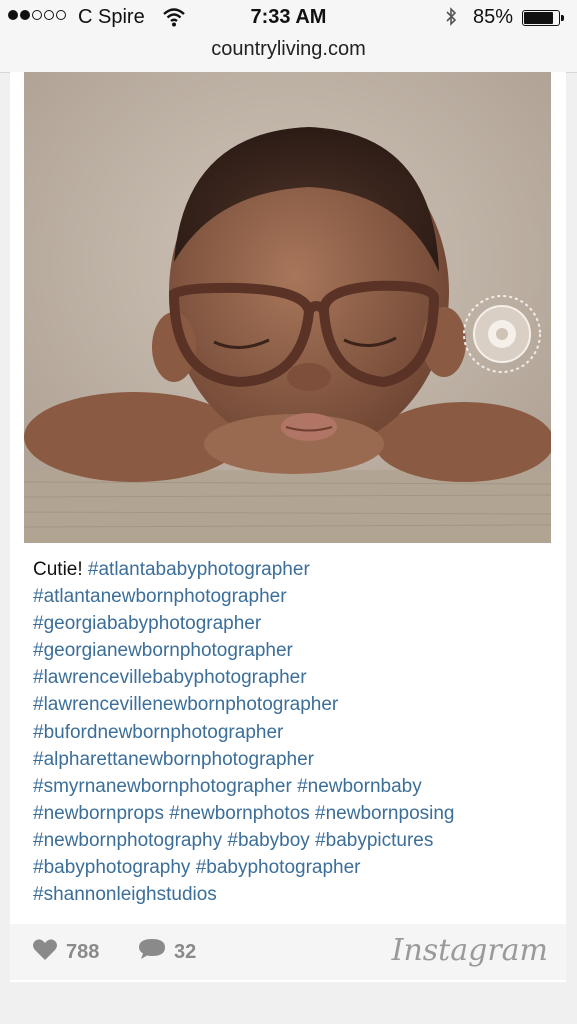 The height and width of the screenshot is (1024, 577). Describe the element at coordinates (288, 952) in the screenshot. I see `post-footer: 788 32 Instagram` at that location.